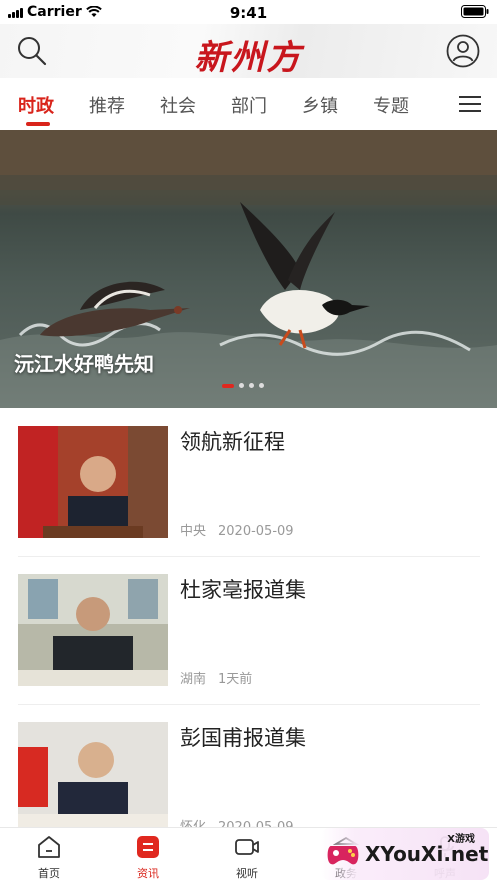  Describe the element at coordinates (248, 58) in the screenshot. I see `app-logo: 新州方` at that location.